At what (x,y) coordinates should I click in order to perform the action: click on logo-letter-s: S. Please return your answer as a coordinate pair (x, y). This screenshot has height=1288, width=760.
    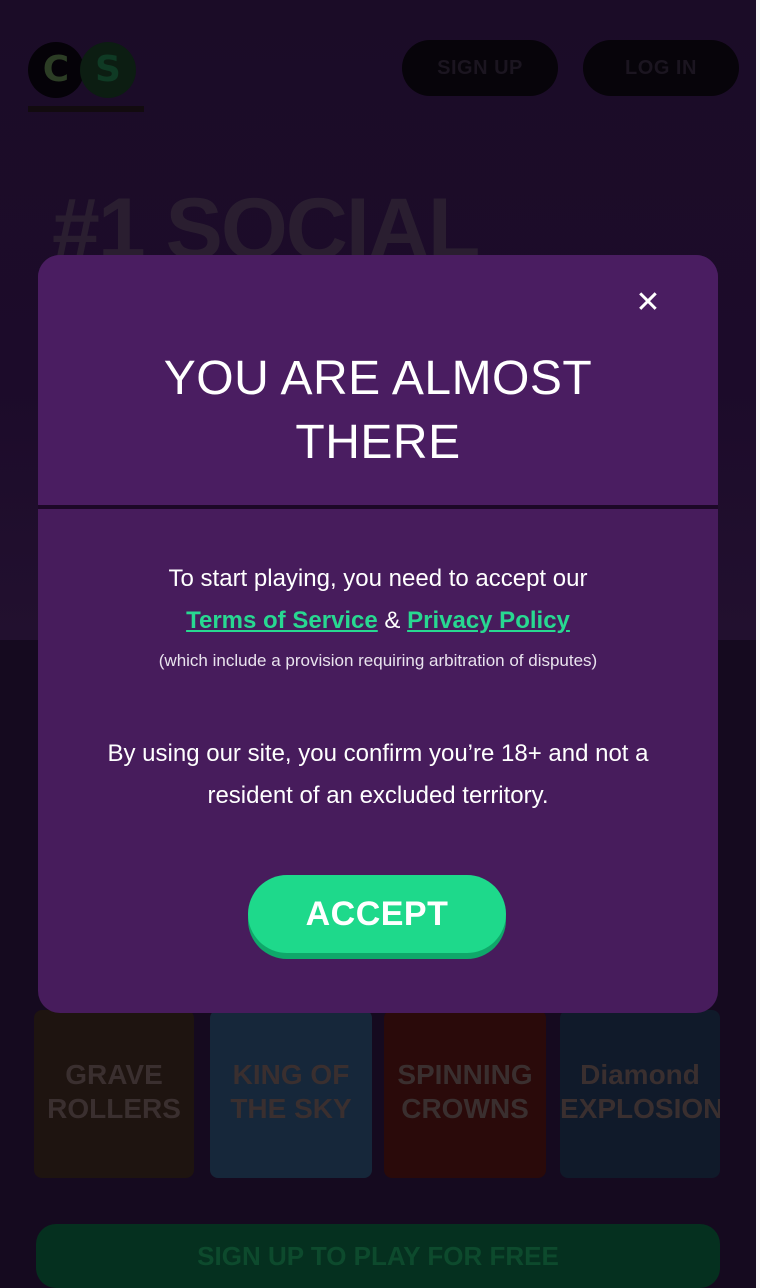
    Looking at the image, I should click on (108, 70).